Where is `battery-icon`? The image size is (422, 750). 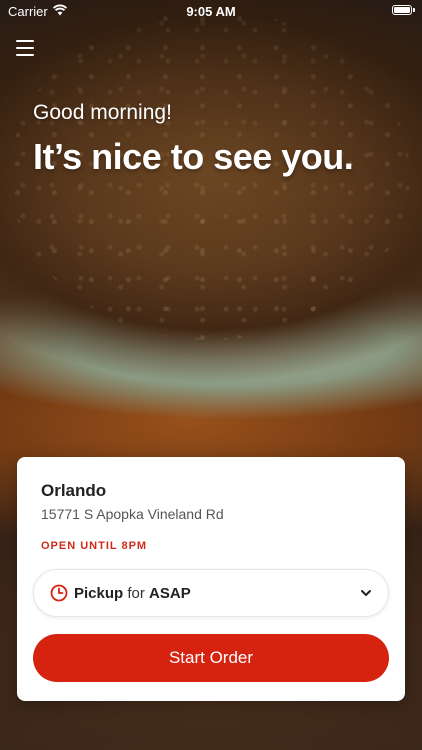
battery-icon is located at coordinates (403, 10).